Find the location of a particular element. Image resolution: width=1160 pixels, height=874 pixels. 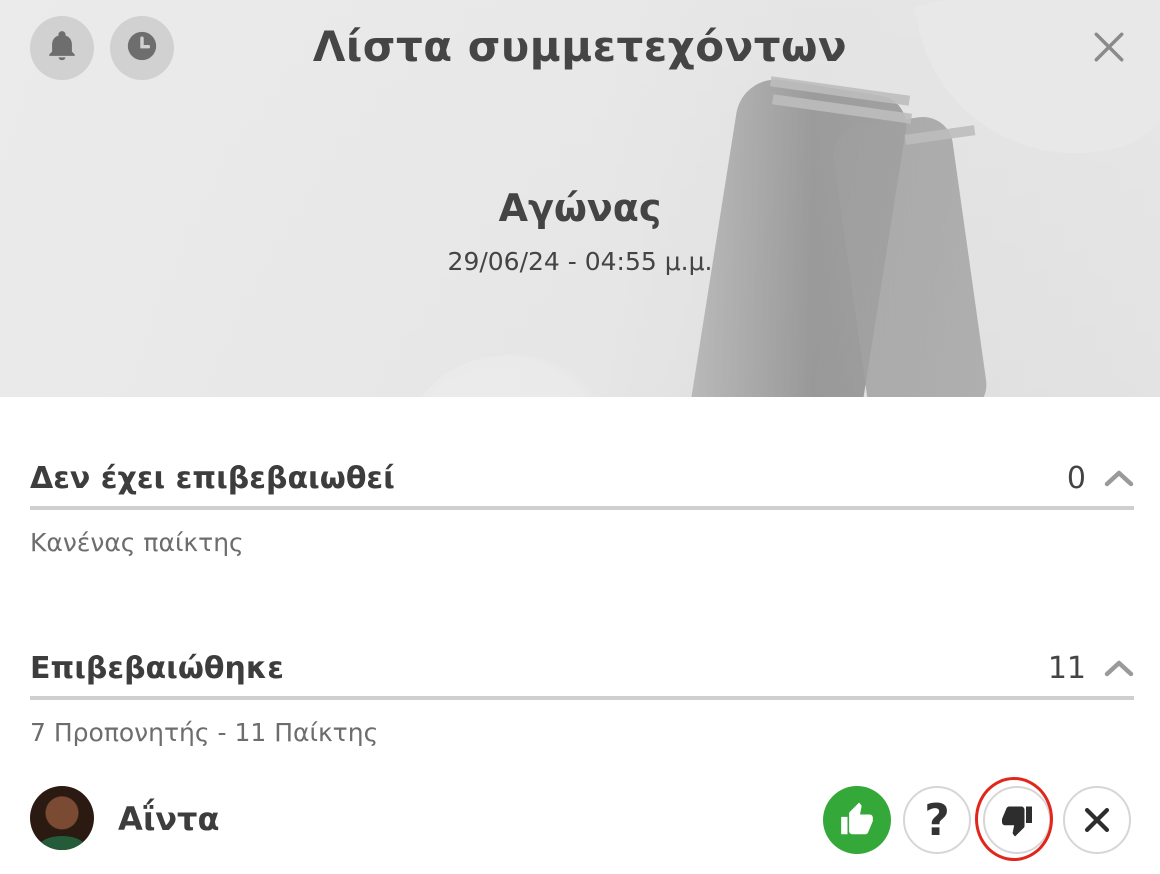

list-item: Αΐντα ? is located at coordinates (582, 819).